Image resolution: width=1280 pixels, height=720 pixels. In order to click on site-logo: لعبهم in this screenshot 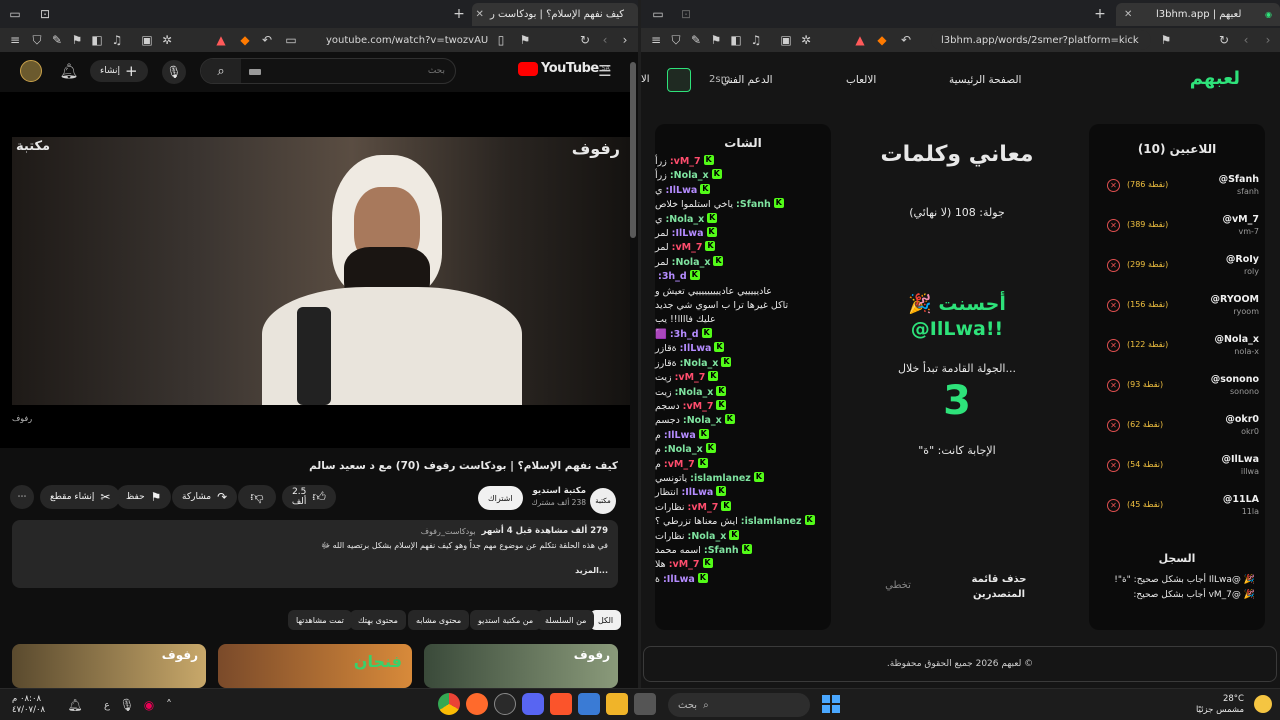, I will do `click(1215, 78)`.